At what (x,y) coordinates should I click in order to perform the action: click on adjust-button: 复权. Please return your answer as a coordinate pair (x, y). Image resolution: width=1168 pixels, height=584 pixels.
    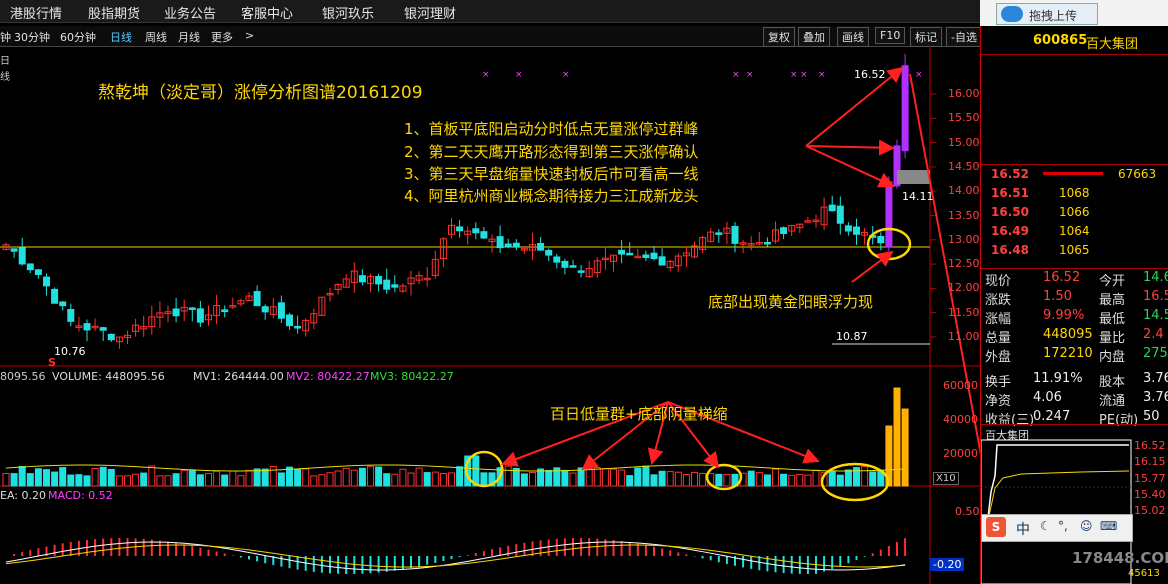
    Looking at the image, I should click on (779, 37).